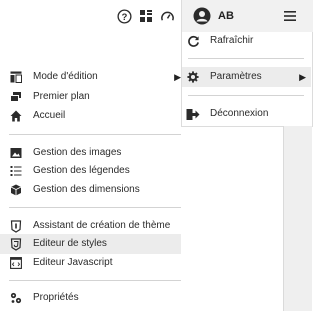 This screenshot has width=320, height=311. I want to click on list-icon, so click(16, 171).